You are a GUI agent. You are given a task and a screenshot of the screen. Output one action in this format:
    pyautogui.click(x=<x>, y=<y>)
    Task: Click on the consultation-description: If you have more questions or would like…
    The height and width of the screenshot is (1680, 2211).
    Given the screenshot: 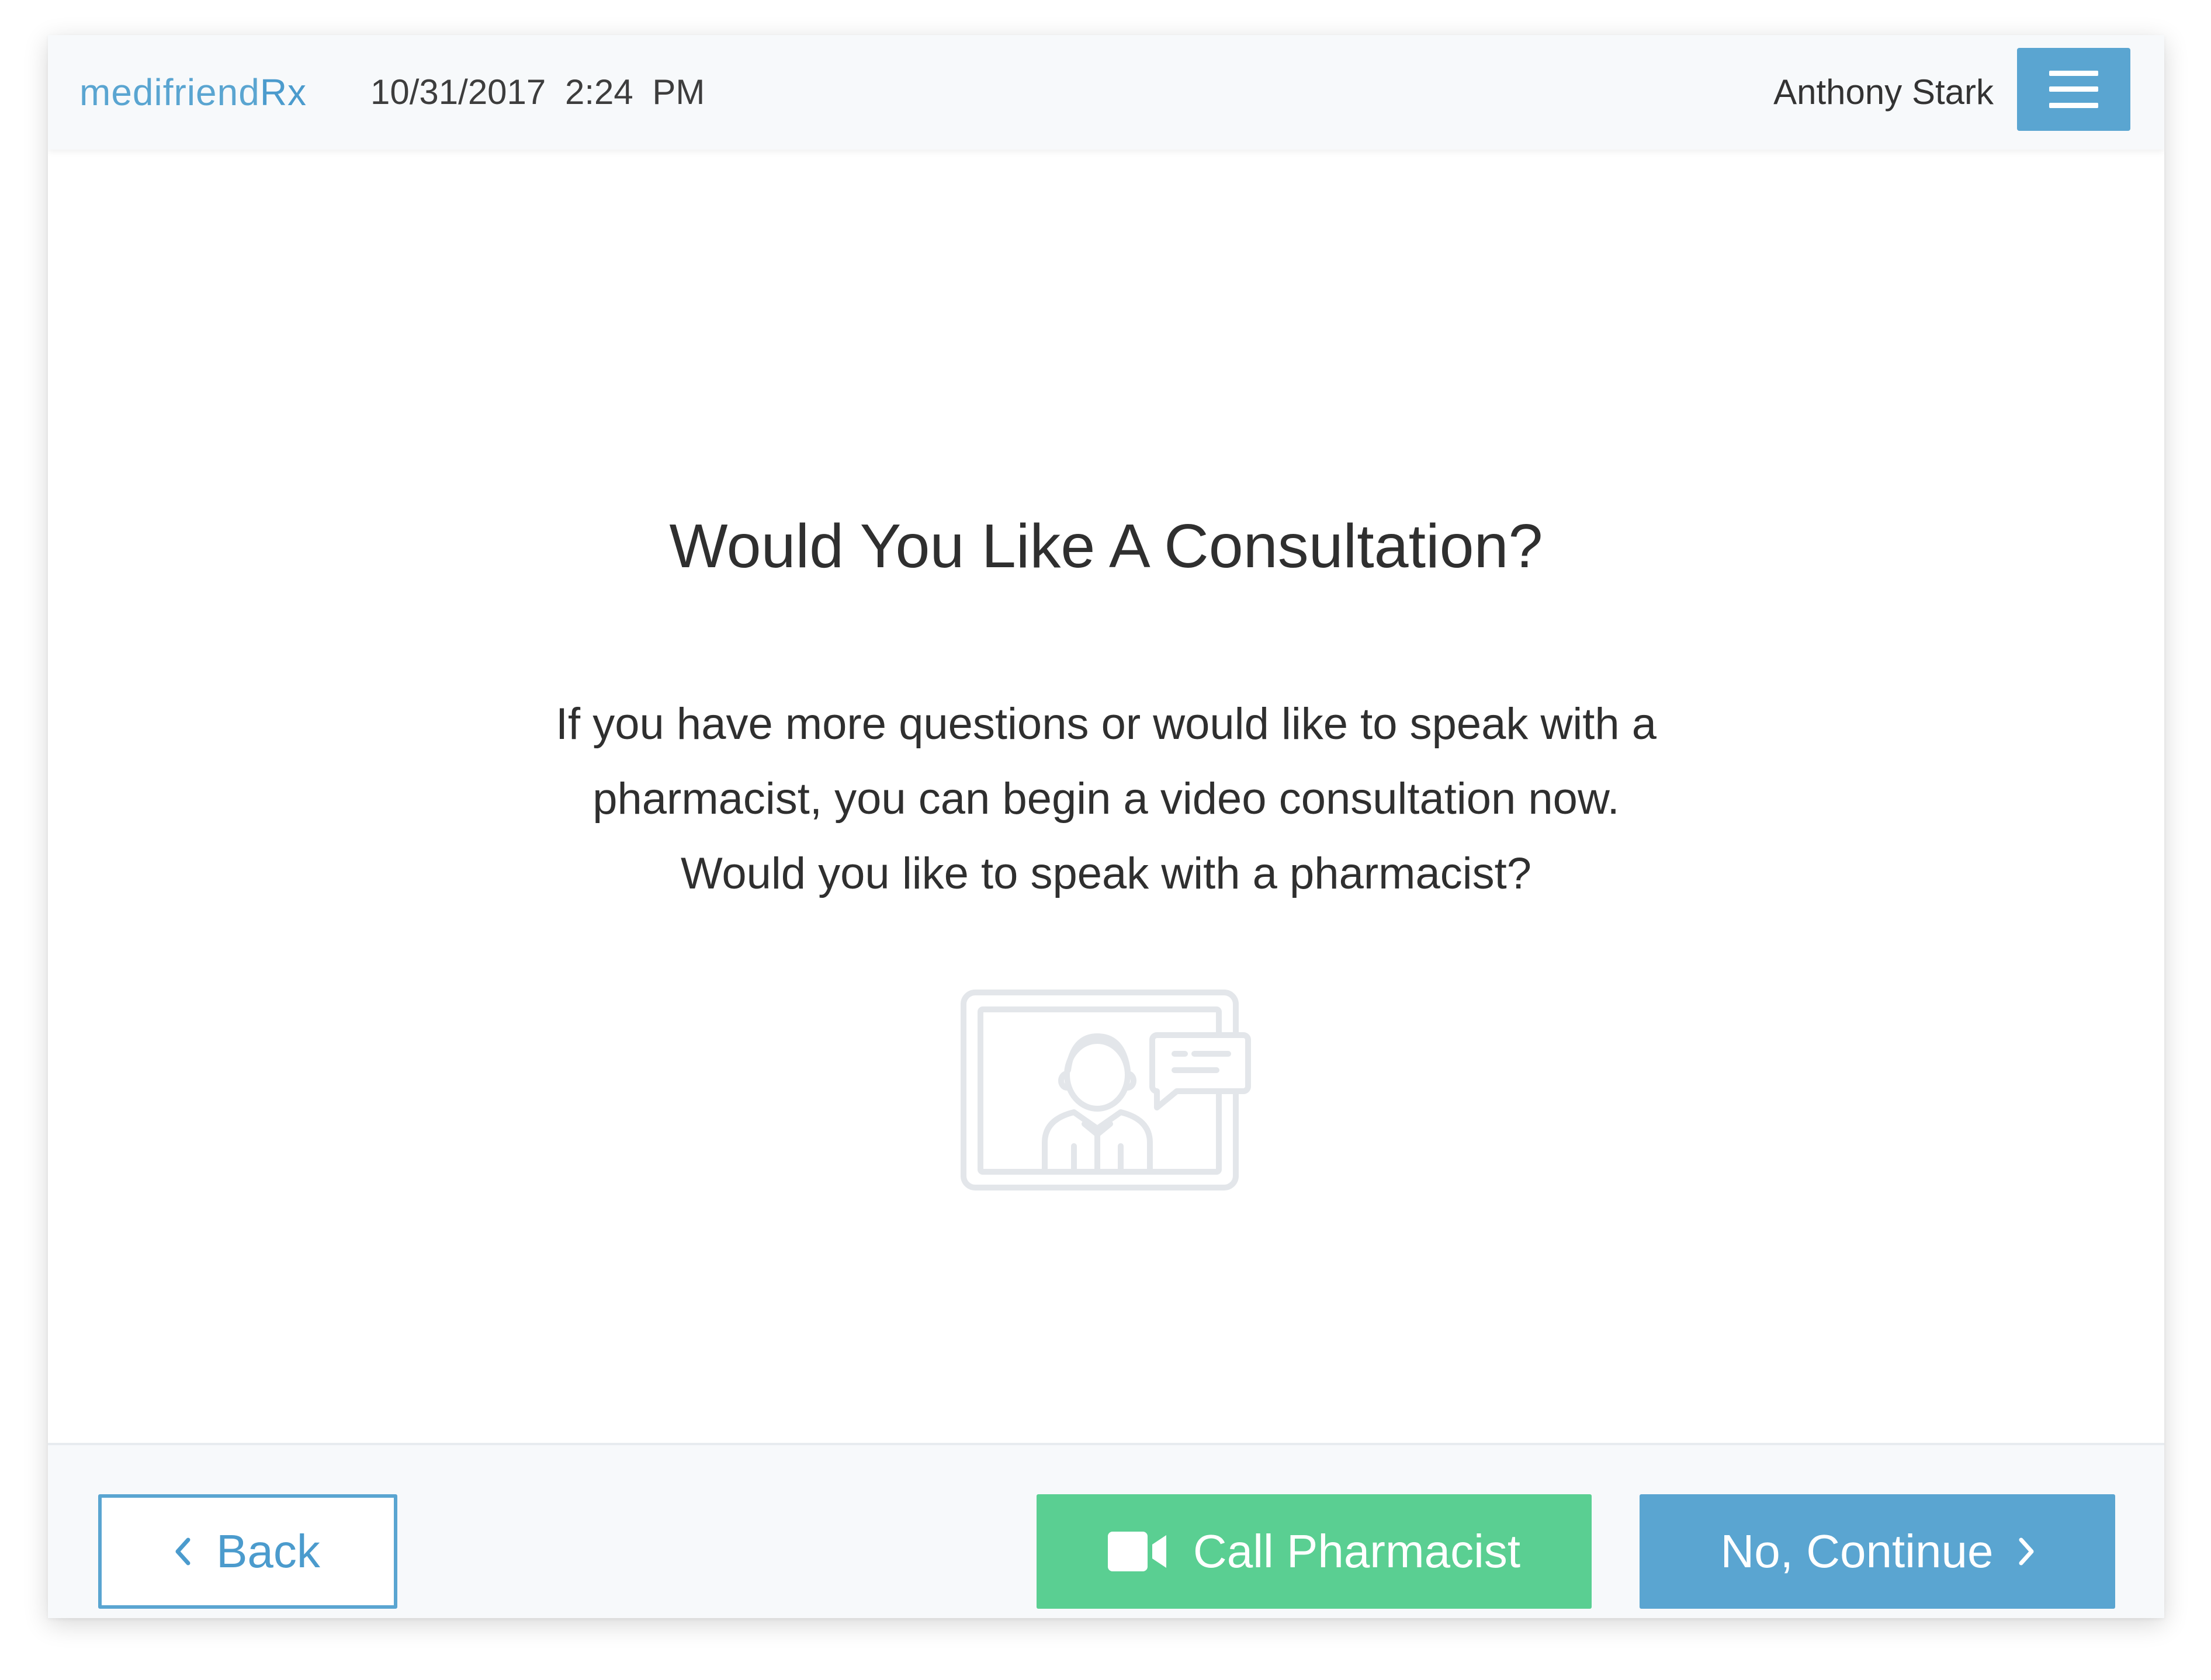 What is the action you would take?
    pyautogui.click(x=1106, y=798)
    